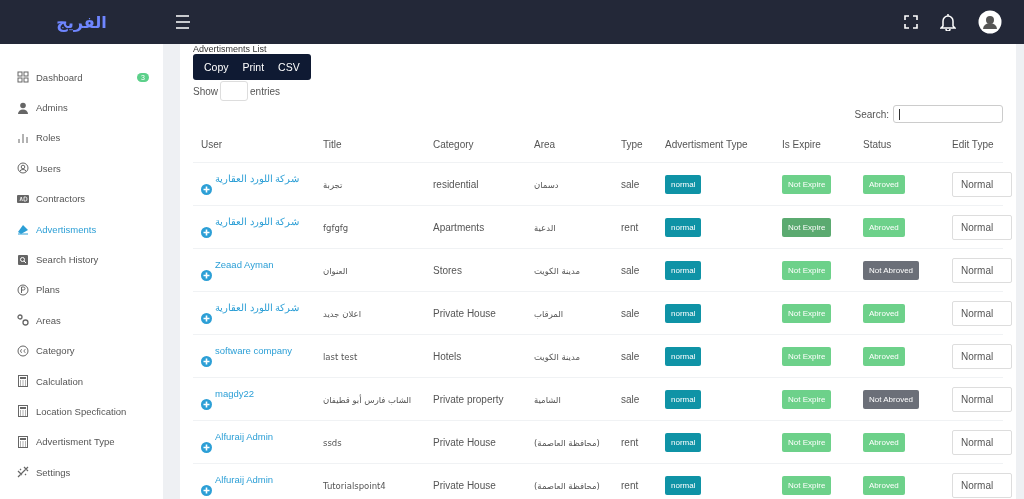 The width and height of the screenshot is (1024, 499). What do you see at coordinates (990, 22) in the screenshot?
I see `avatar-icon` at bounding box center [990, 22].